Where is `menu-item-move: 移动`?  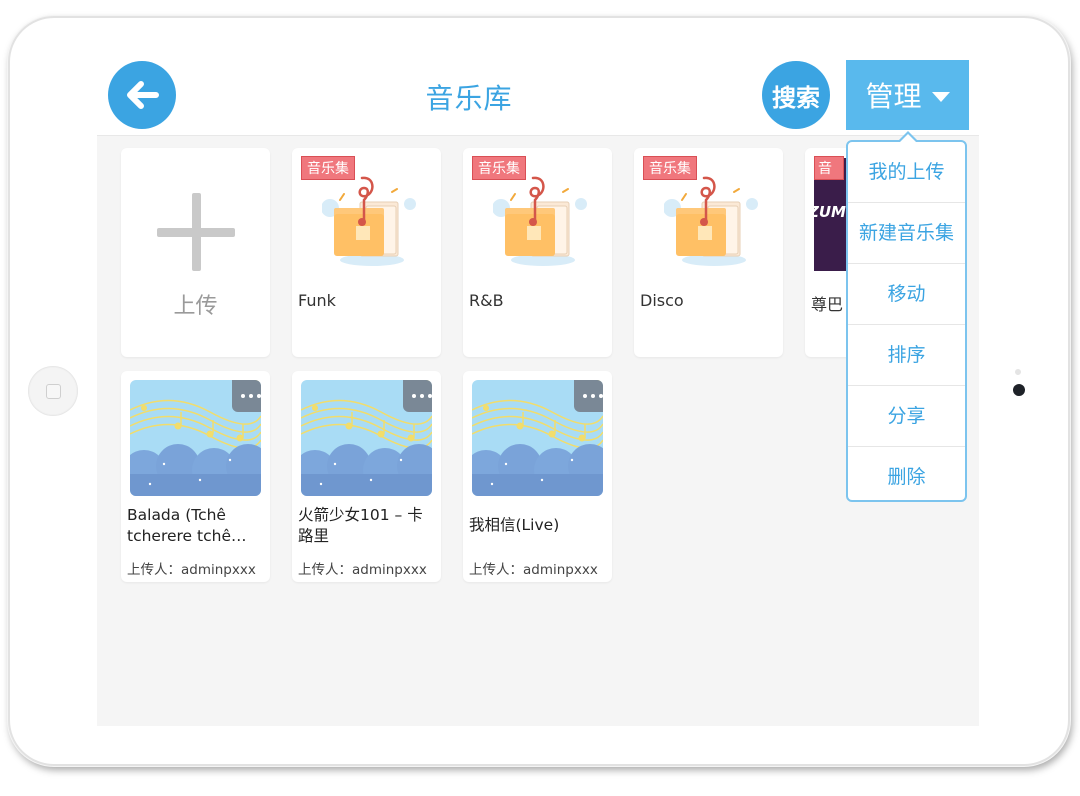 menu-item-move: 移动 is located at coordinates (906, 294).